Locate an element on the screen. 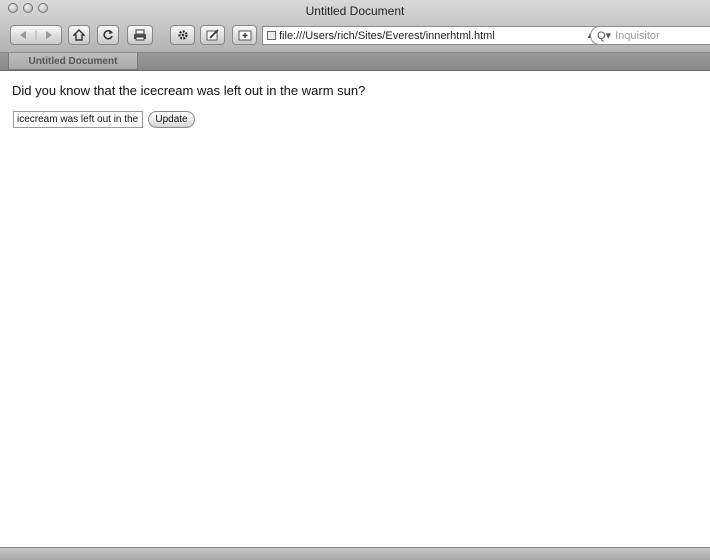 The width and height of the screenshot is (710, 560). reload-icon is located at coordinates (108, 35).